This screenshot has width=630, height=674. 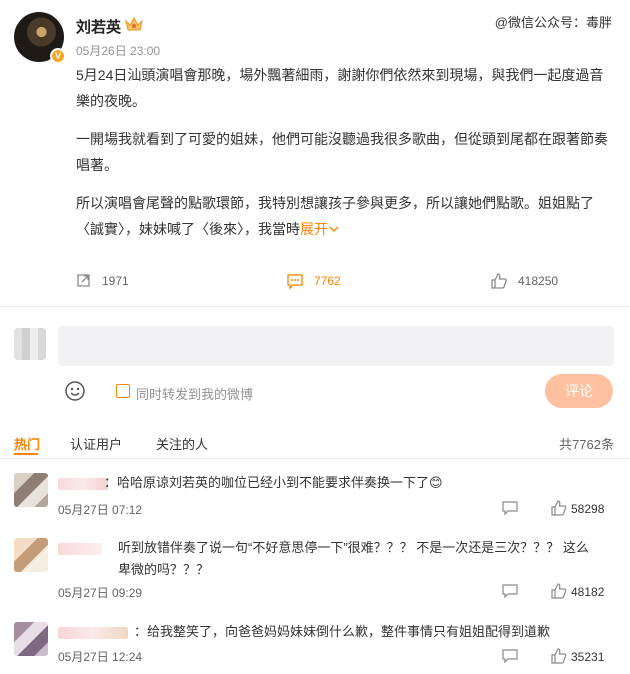 I want to click on repost-button: 1971, so click(x=101, y=281).